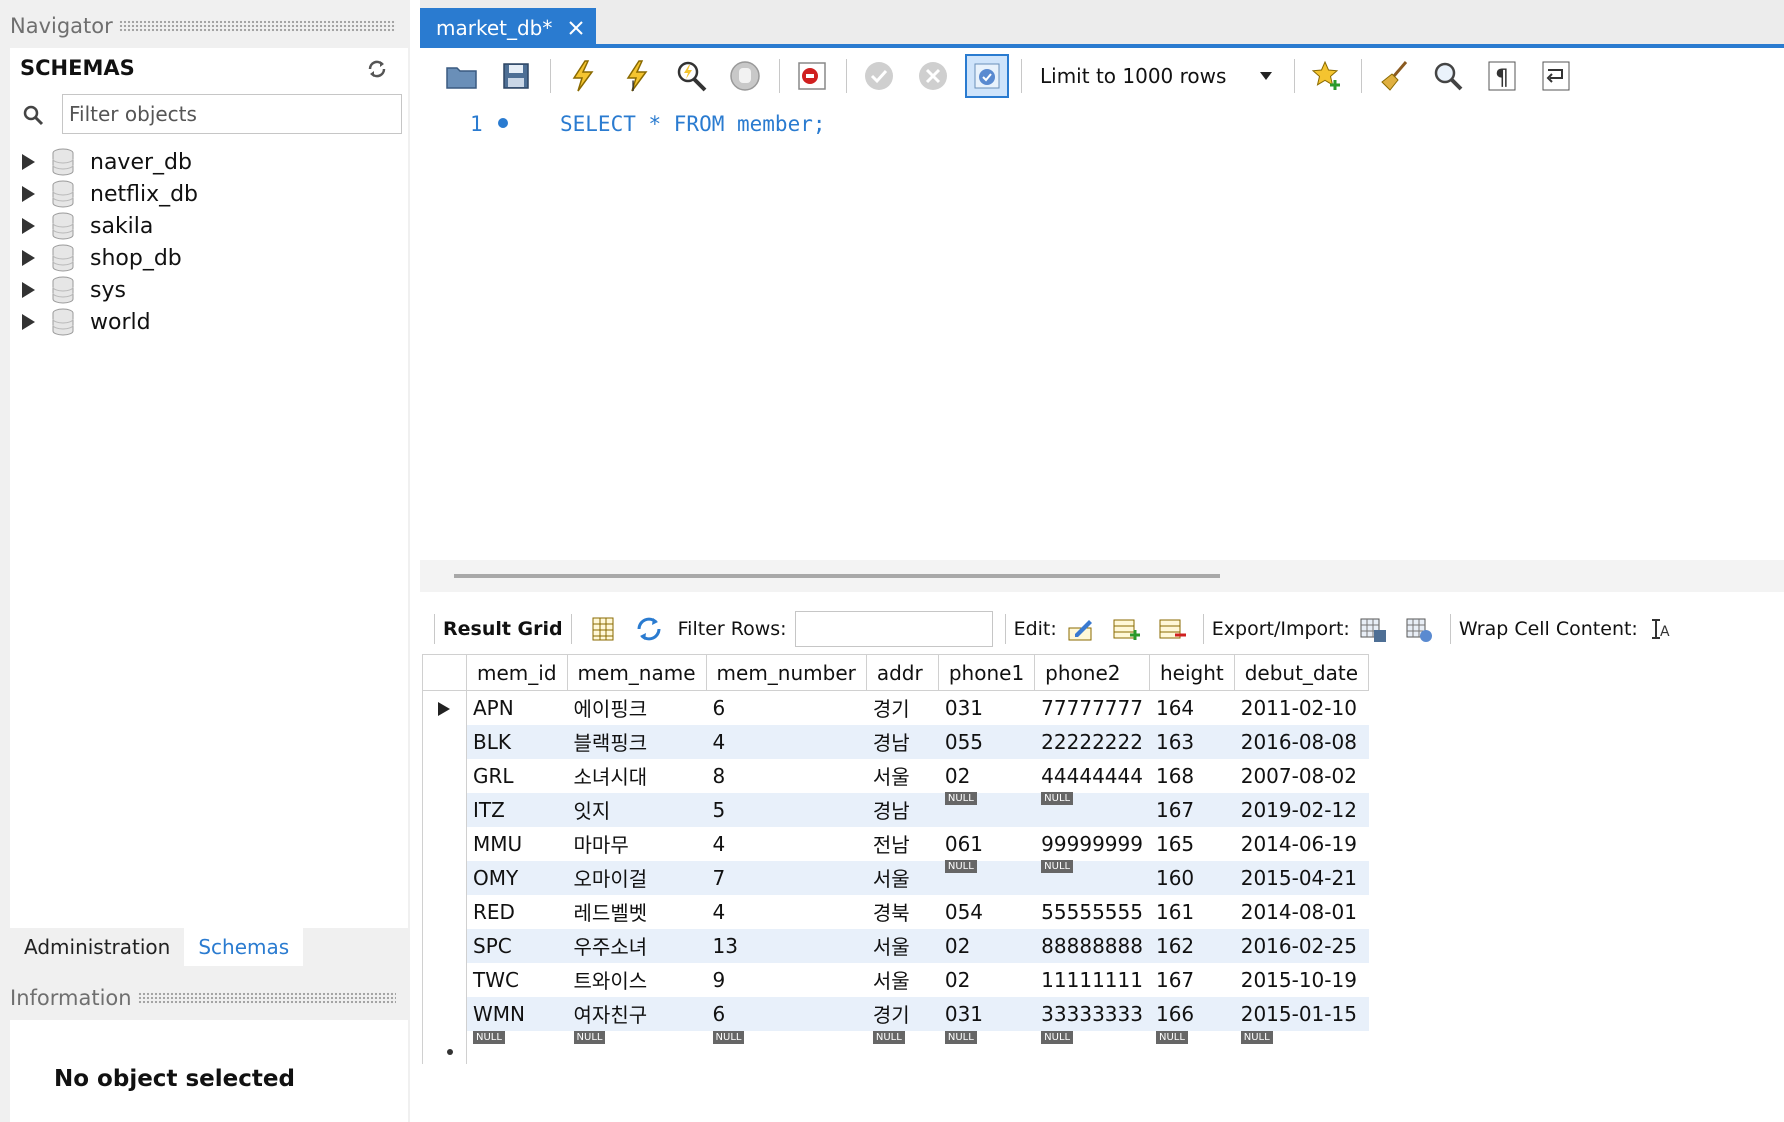  What do you see at coordinates (637, 945) in the screenshot?
I see `cell-mem_name: 우주소녀` at bounding box center [637, 945].